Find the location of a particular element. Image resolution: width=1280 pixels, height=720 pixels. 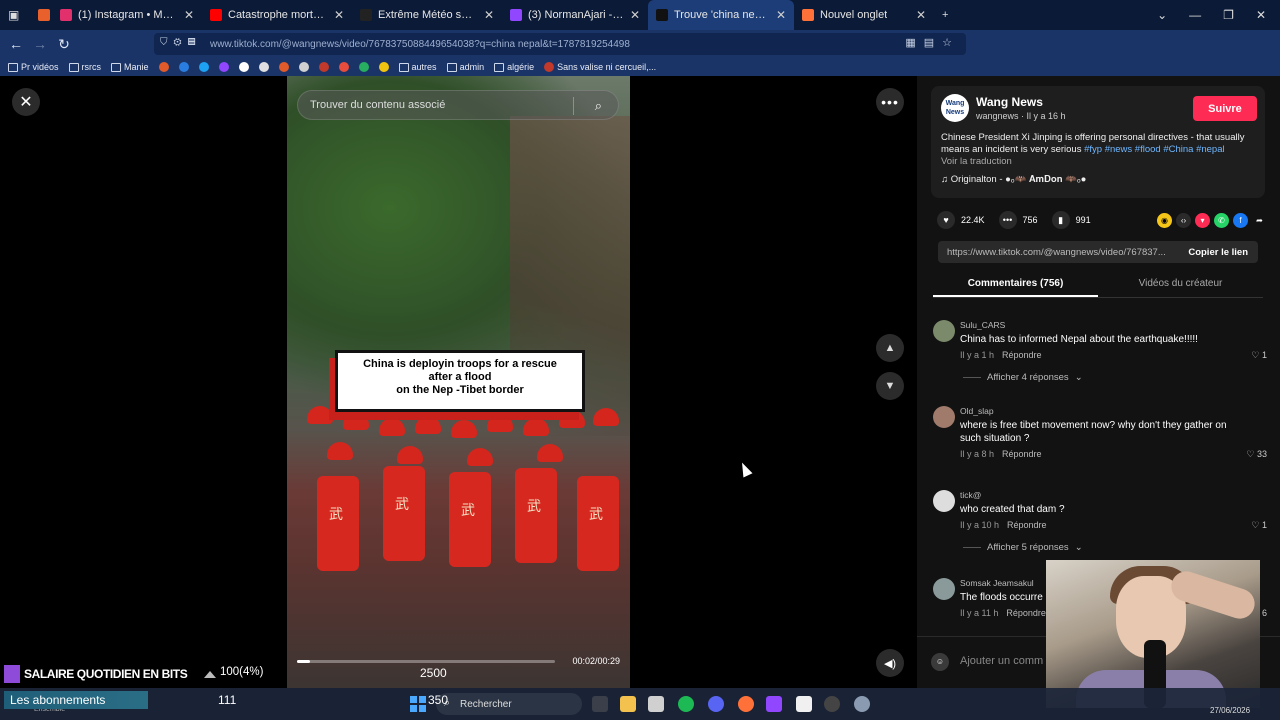

follow-button: Suivre is located at coordinates (1225, 108).